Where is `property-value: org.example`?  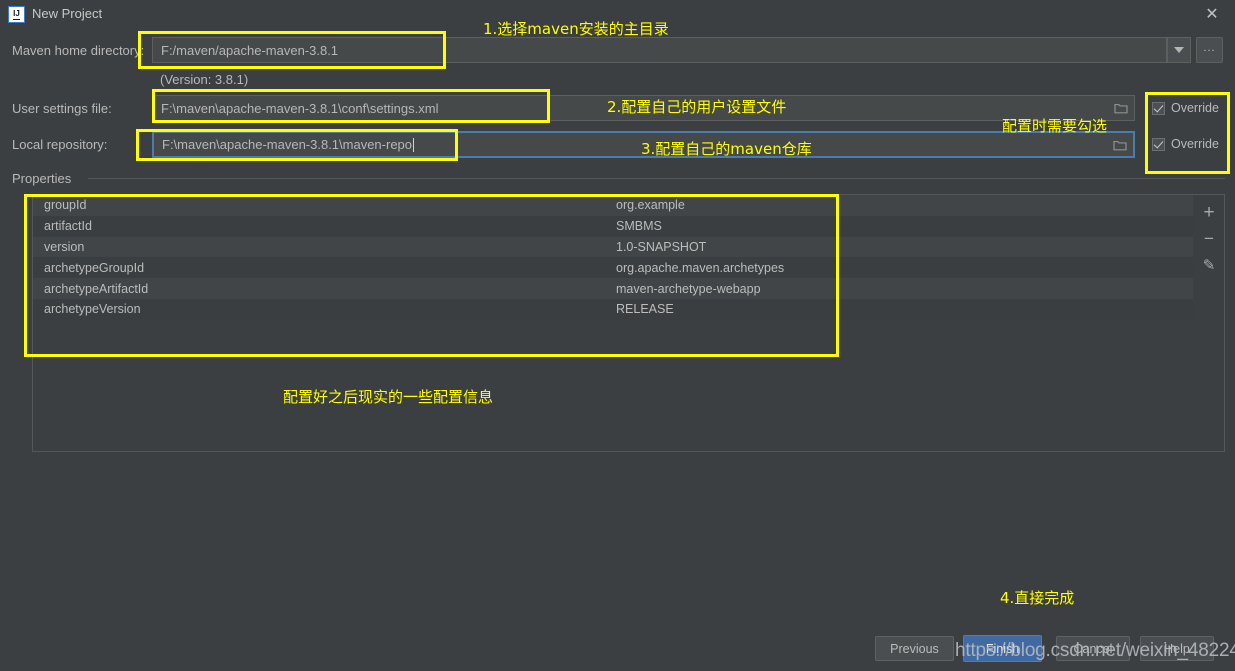 property-value: org.example is located at coordinates (650, 205).